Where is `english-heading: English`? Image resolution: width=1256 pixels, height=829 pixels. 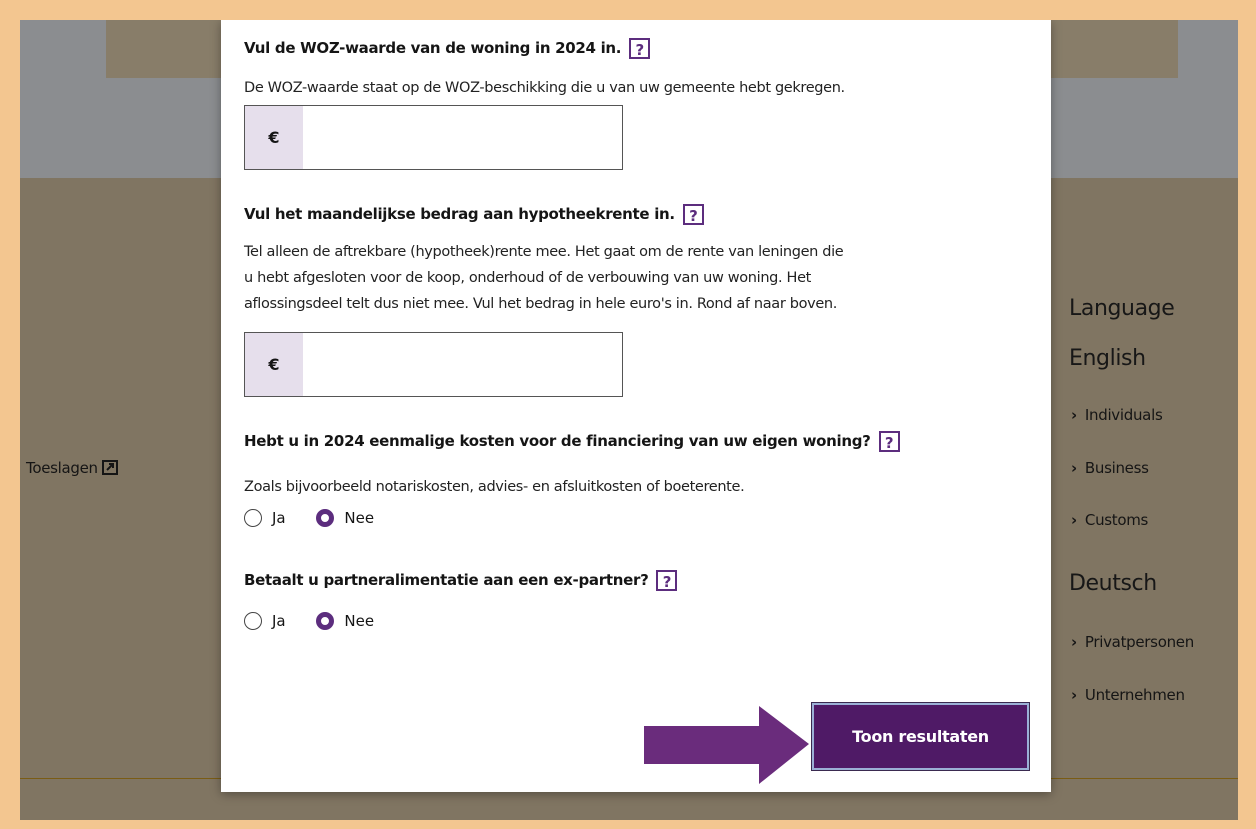
english-heading: English is located at coordinates (1107, 358).